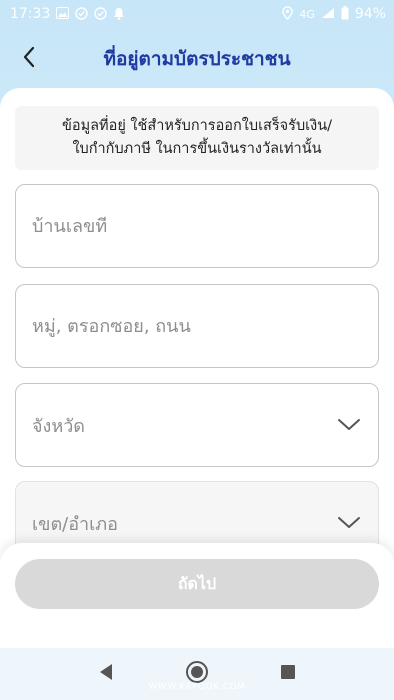  I want to click on battery-icon, so click(345, 14).